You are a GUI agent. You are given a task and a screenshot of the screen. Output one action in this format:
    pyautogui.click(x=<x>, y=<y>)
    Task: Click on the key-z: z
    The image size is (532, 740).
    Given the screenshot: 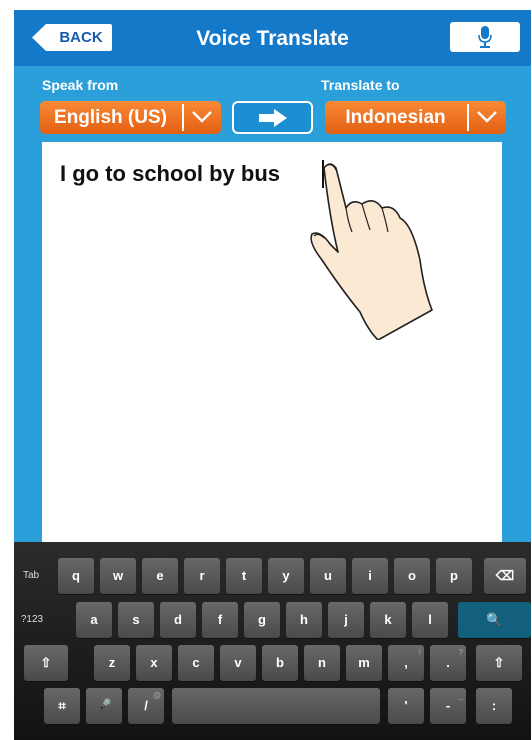 What is the action you would take?
    pyautogui.click(x=112, y=663)
    